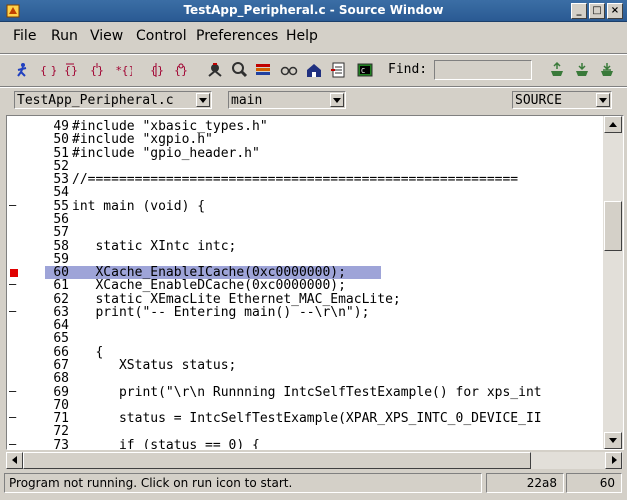 The height and width of the screenshot is (500, 627). What do you see at coordinates (305, 246) in the screenshot?
I see `code-line: 58 static XIntc intc;` at bounding box center [305, 246].